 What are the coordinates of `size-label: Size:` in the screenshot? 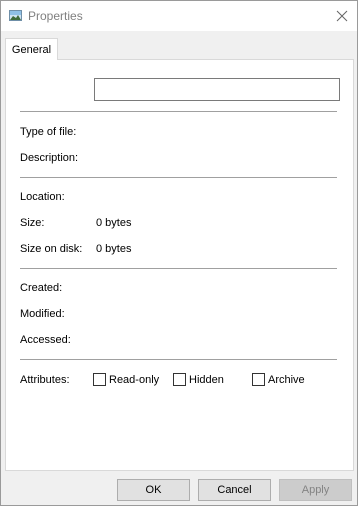 It's located at (32, 223).